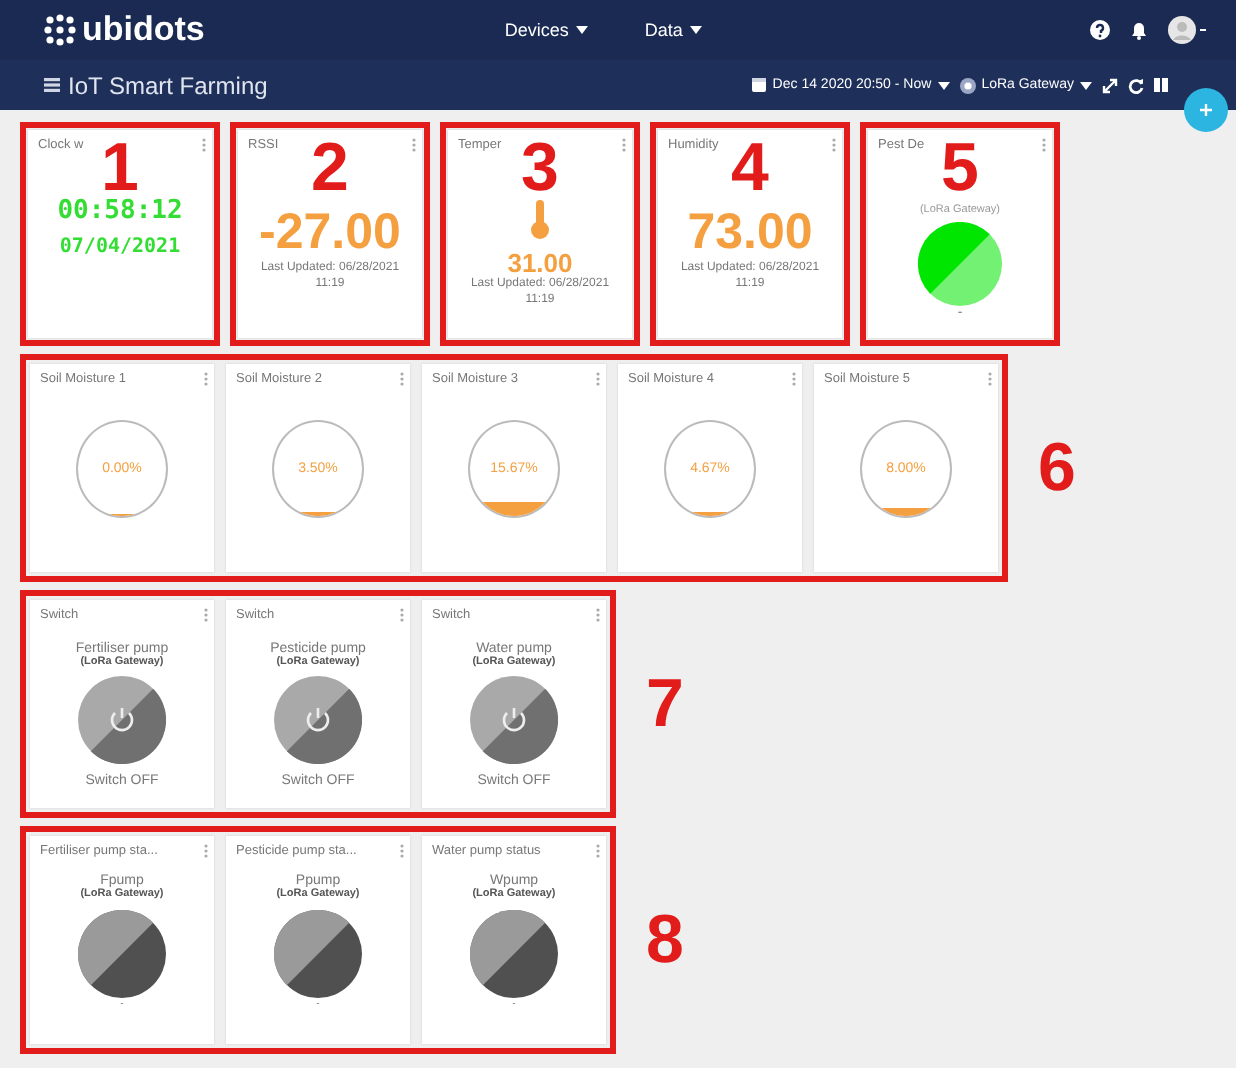 The height and width of the screenshot is (1068, 1236). Describe the element at coordinates (330, 232) in the screenshot. I see `metric-value: -27.00` at that location.